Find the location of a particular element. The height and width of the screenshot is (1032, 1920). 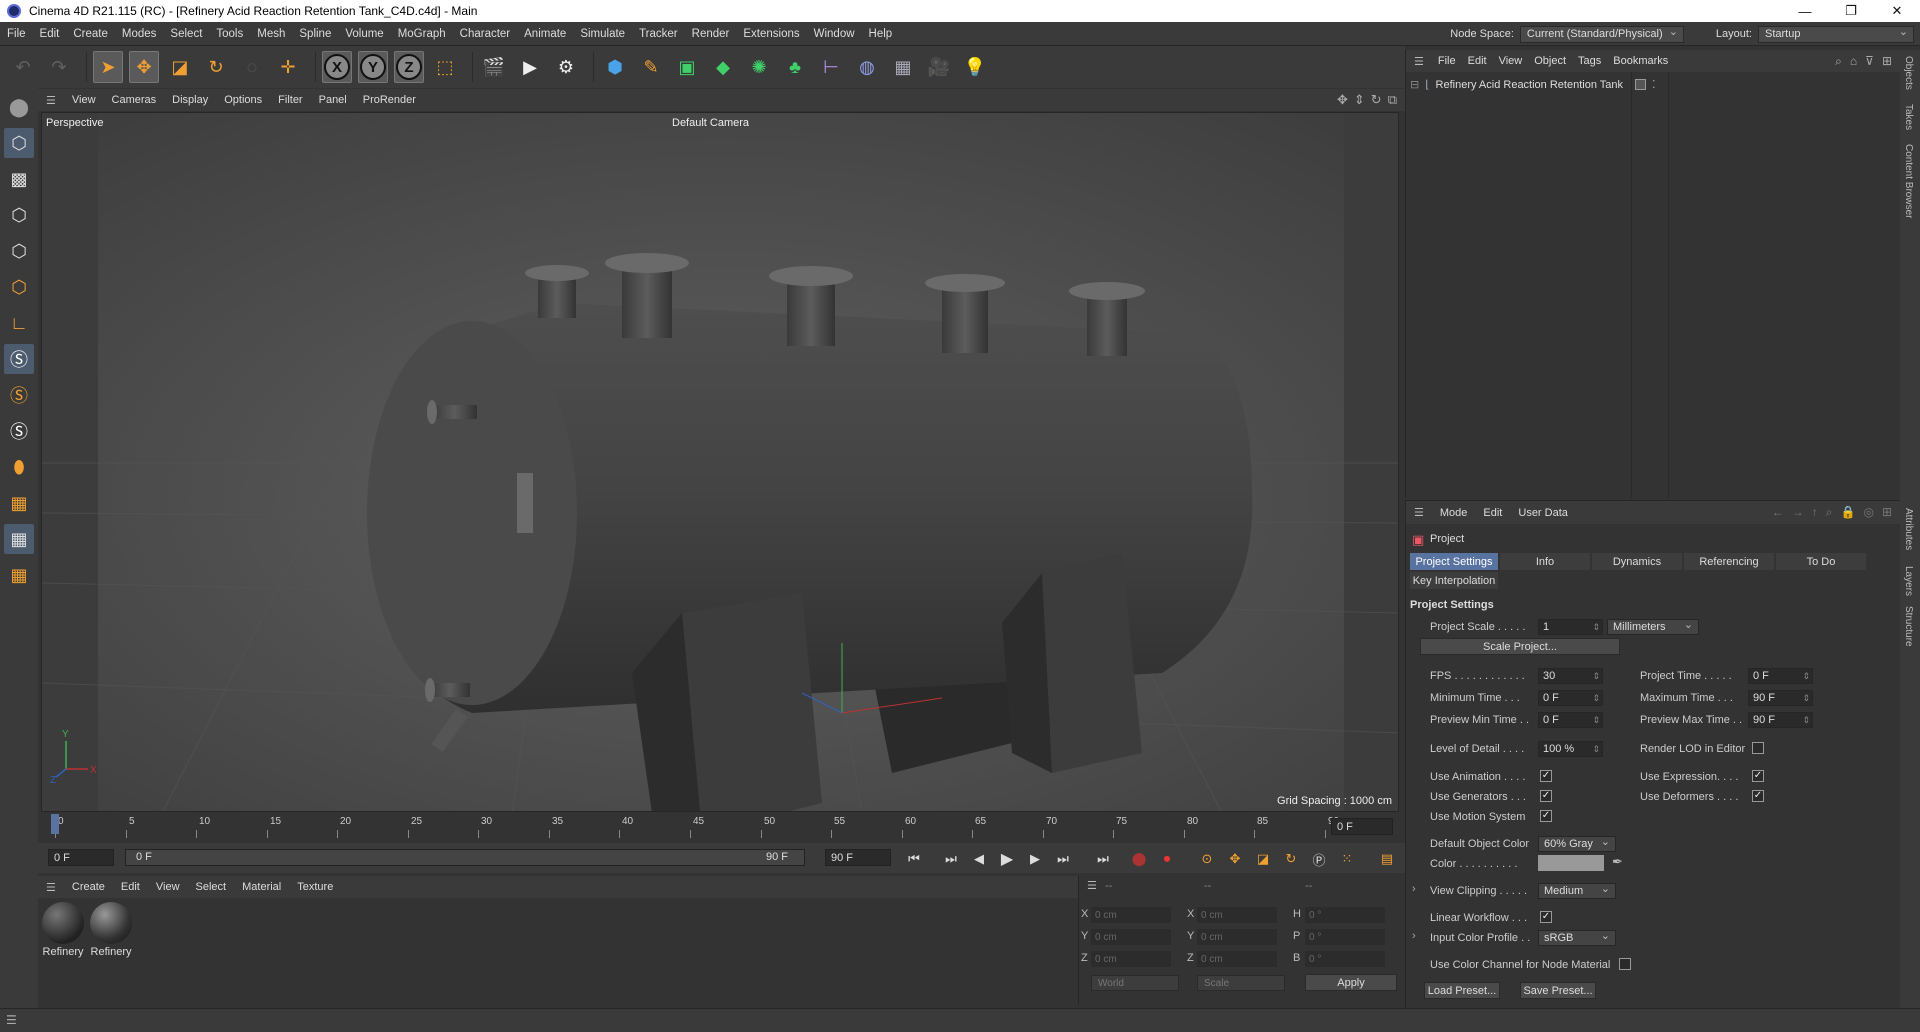

minimum-time-field: 0 F is located at coordinates (1570, 698).